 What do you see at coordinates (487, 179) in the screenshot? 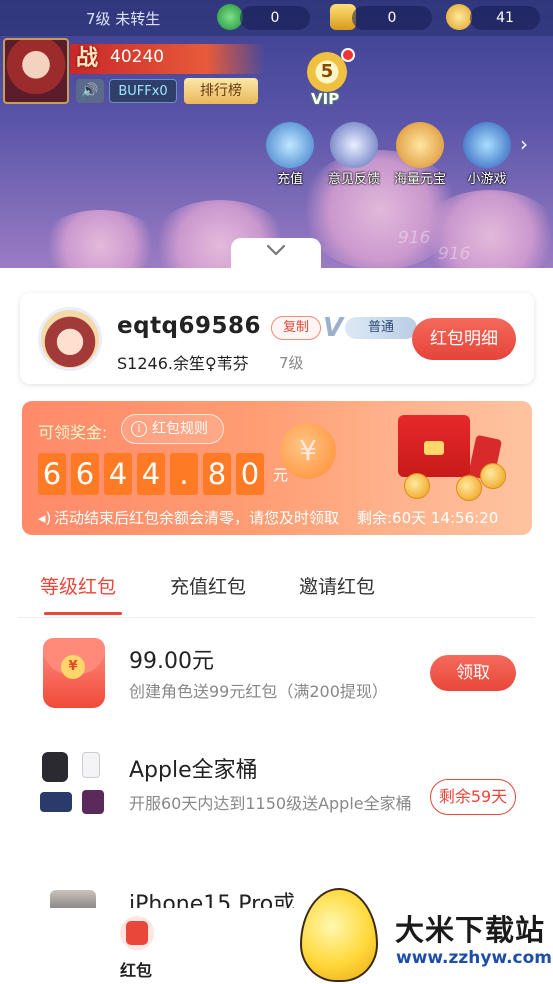
I see `feature-label: 小游戏` at bounding box center [487, 179].